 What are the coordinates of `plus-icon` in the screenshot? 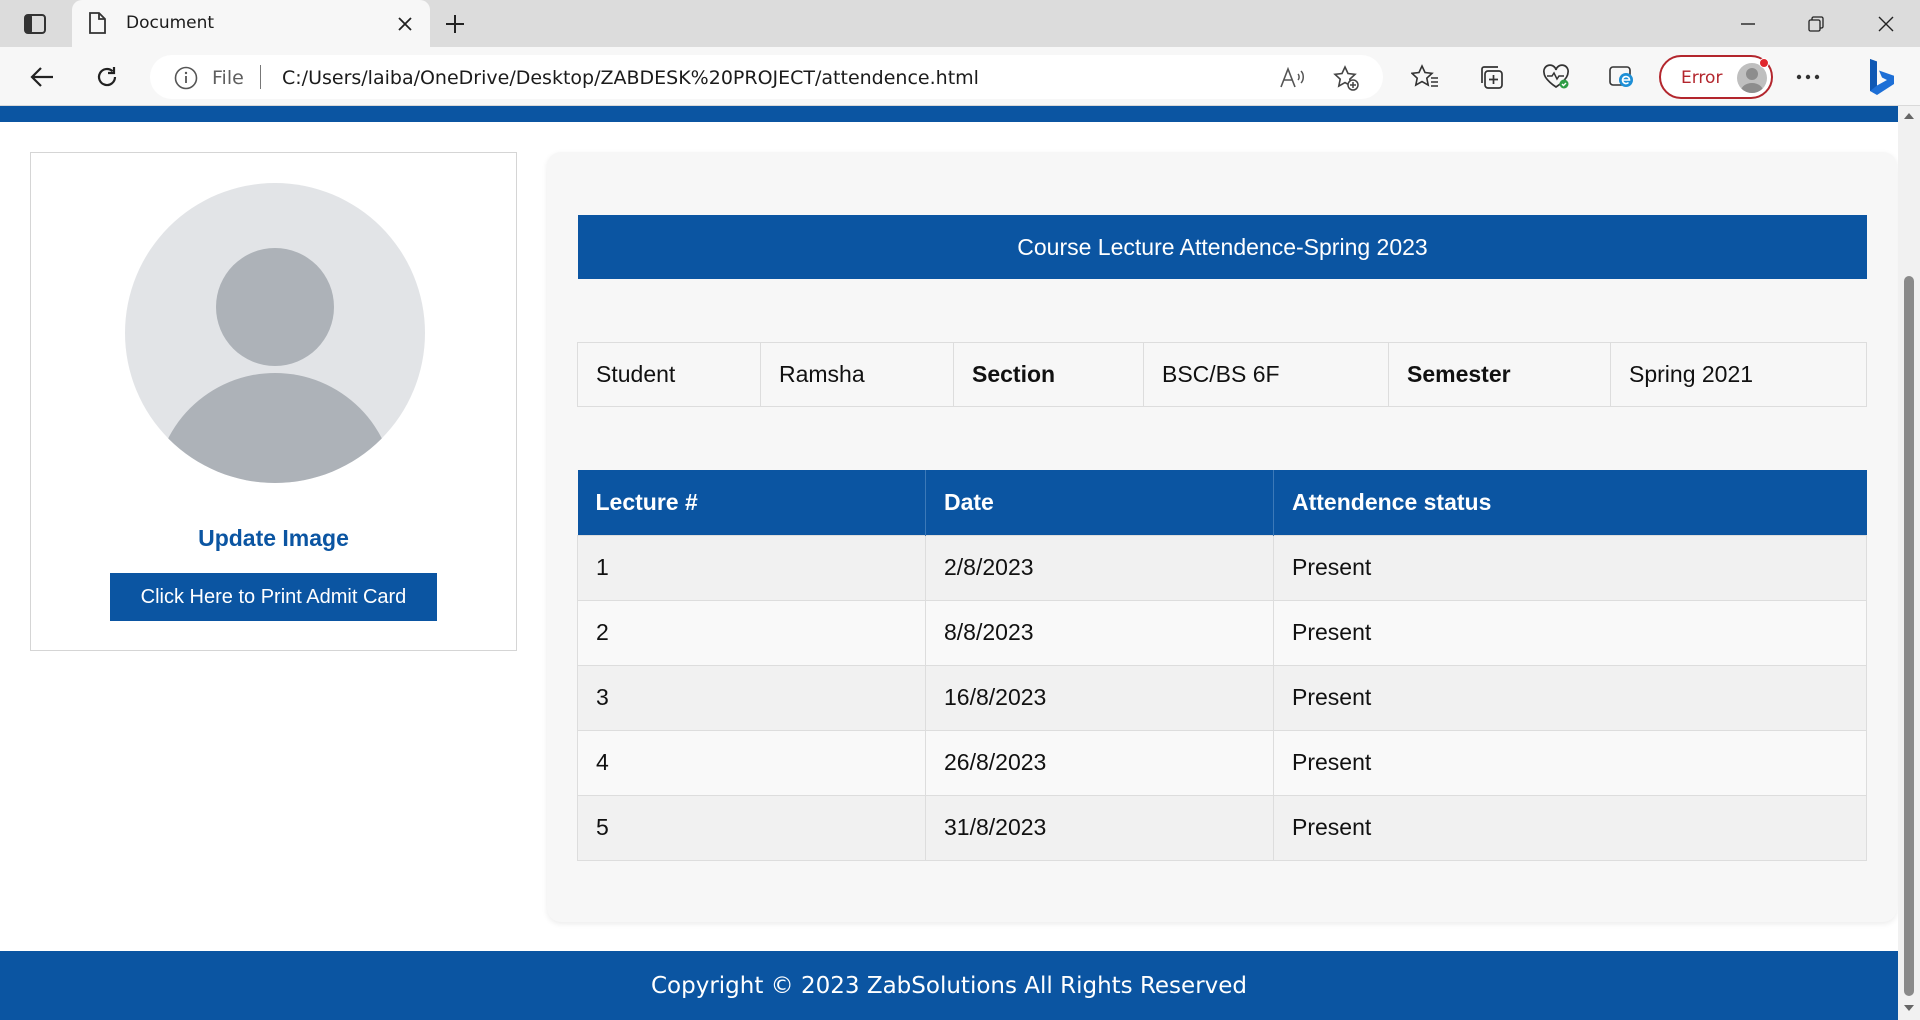 It's located at (455, 24).